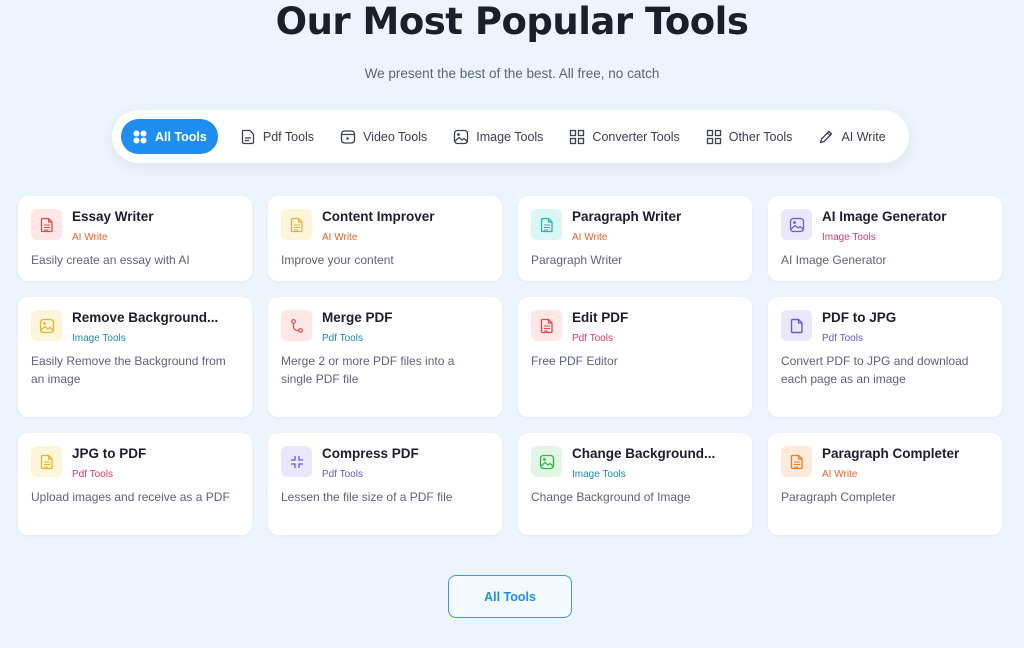  I want to click on tool-name: Compress PDF, so click(370, 453).